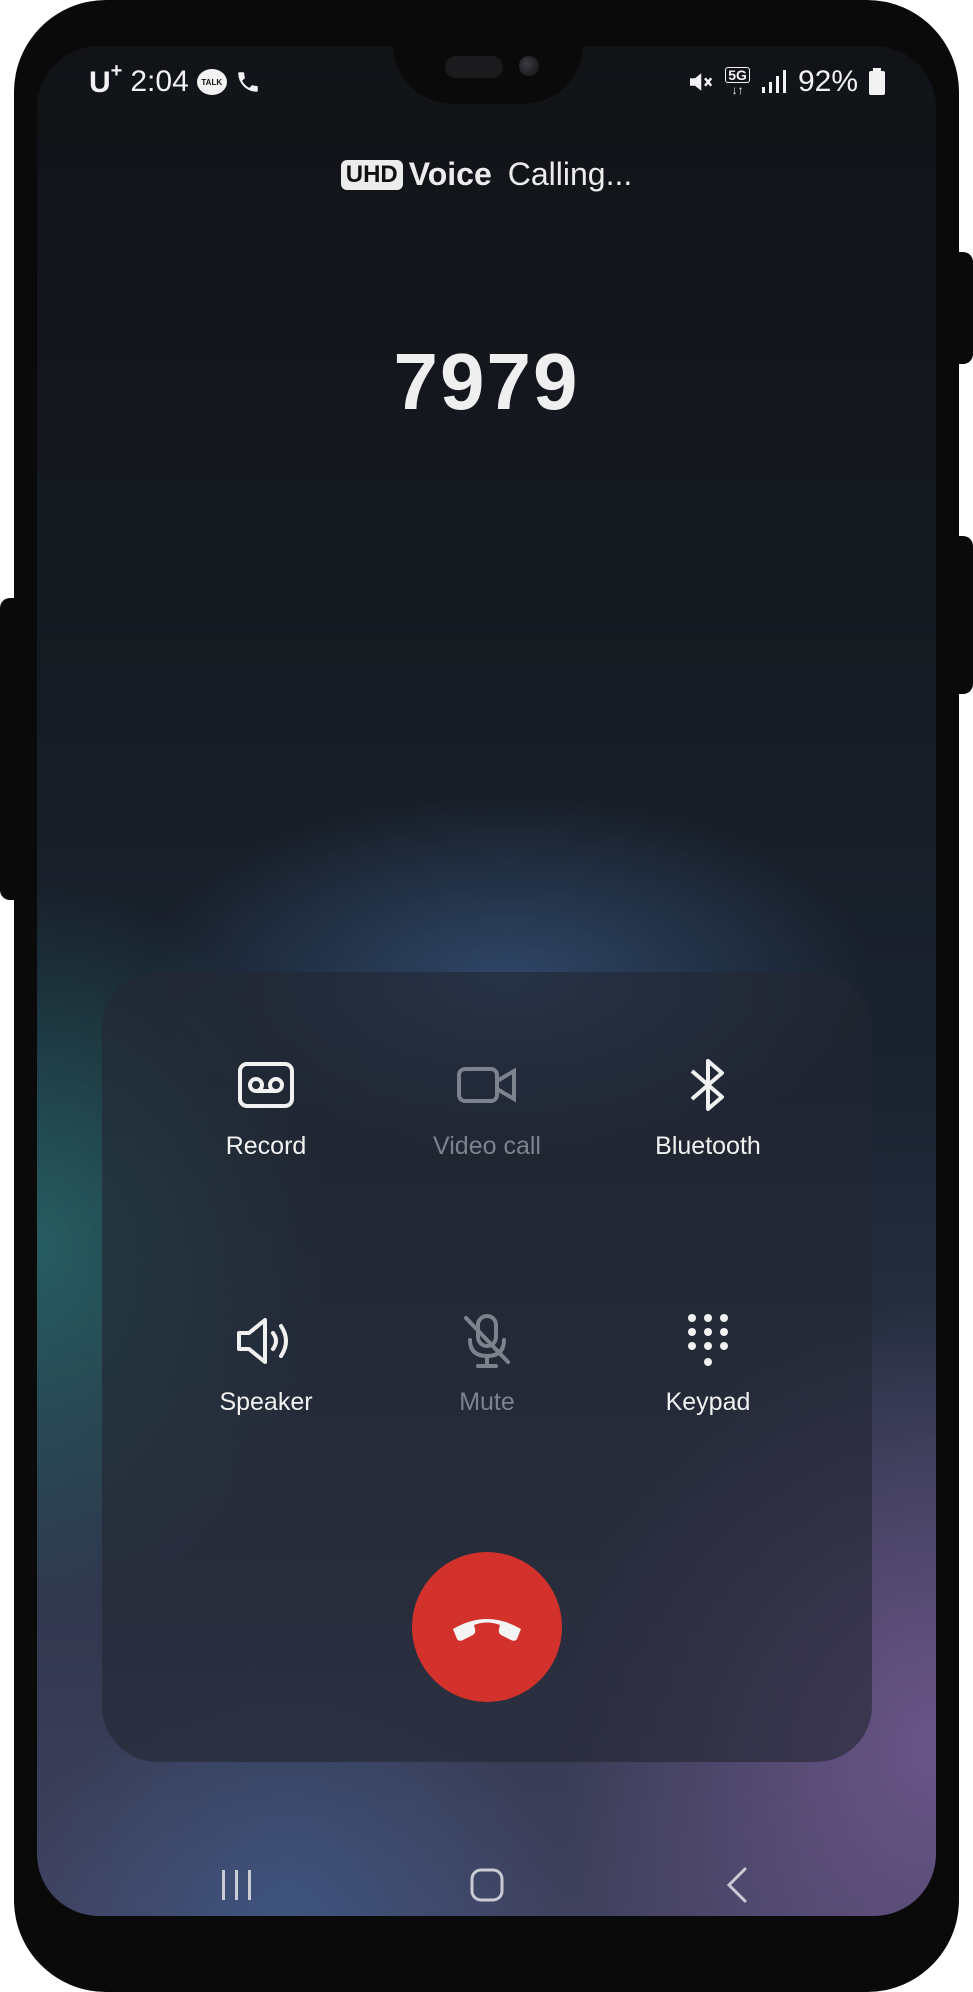 This screenshot has width=973, height=1992. What do you see at coordinates (211, 82) in the screenshot?
I see `kakaotalk-icon: TALK` at bounding box center [211, 82].